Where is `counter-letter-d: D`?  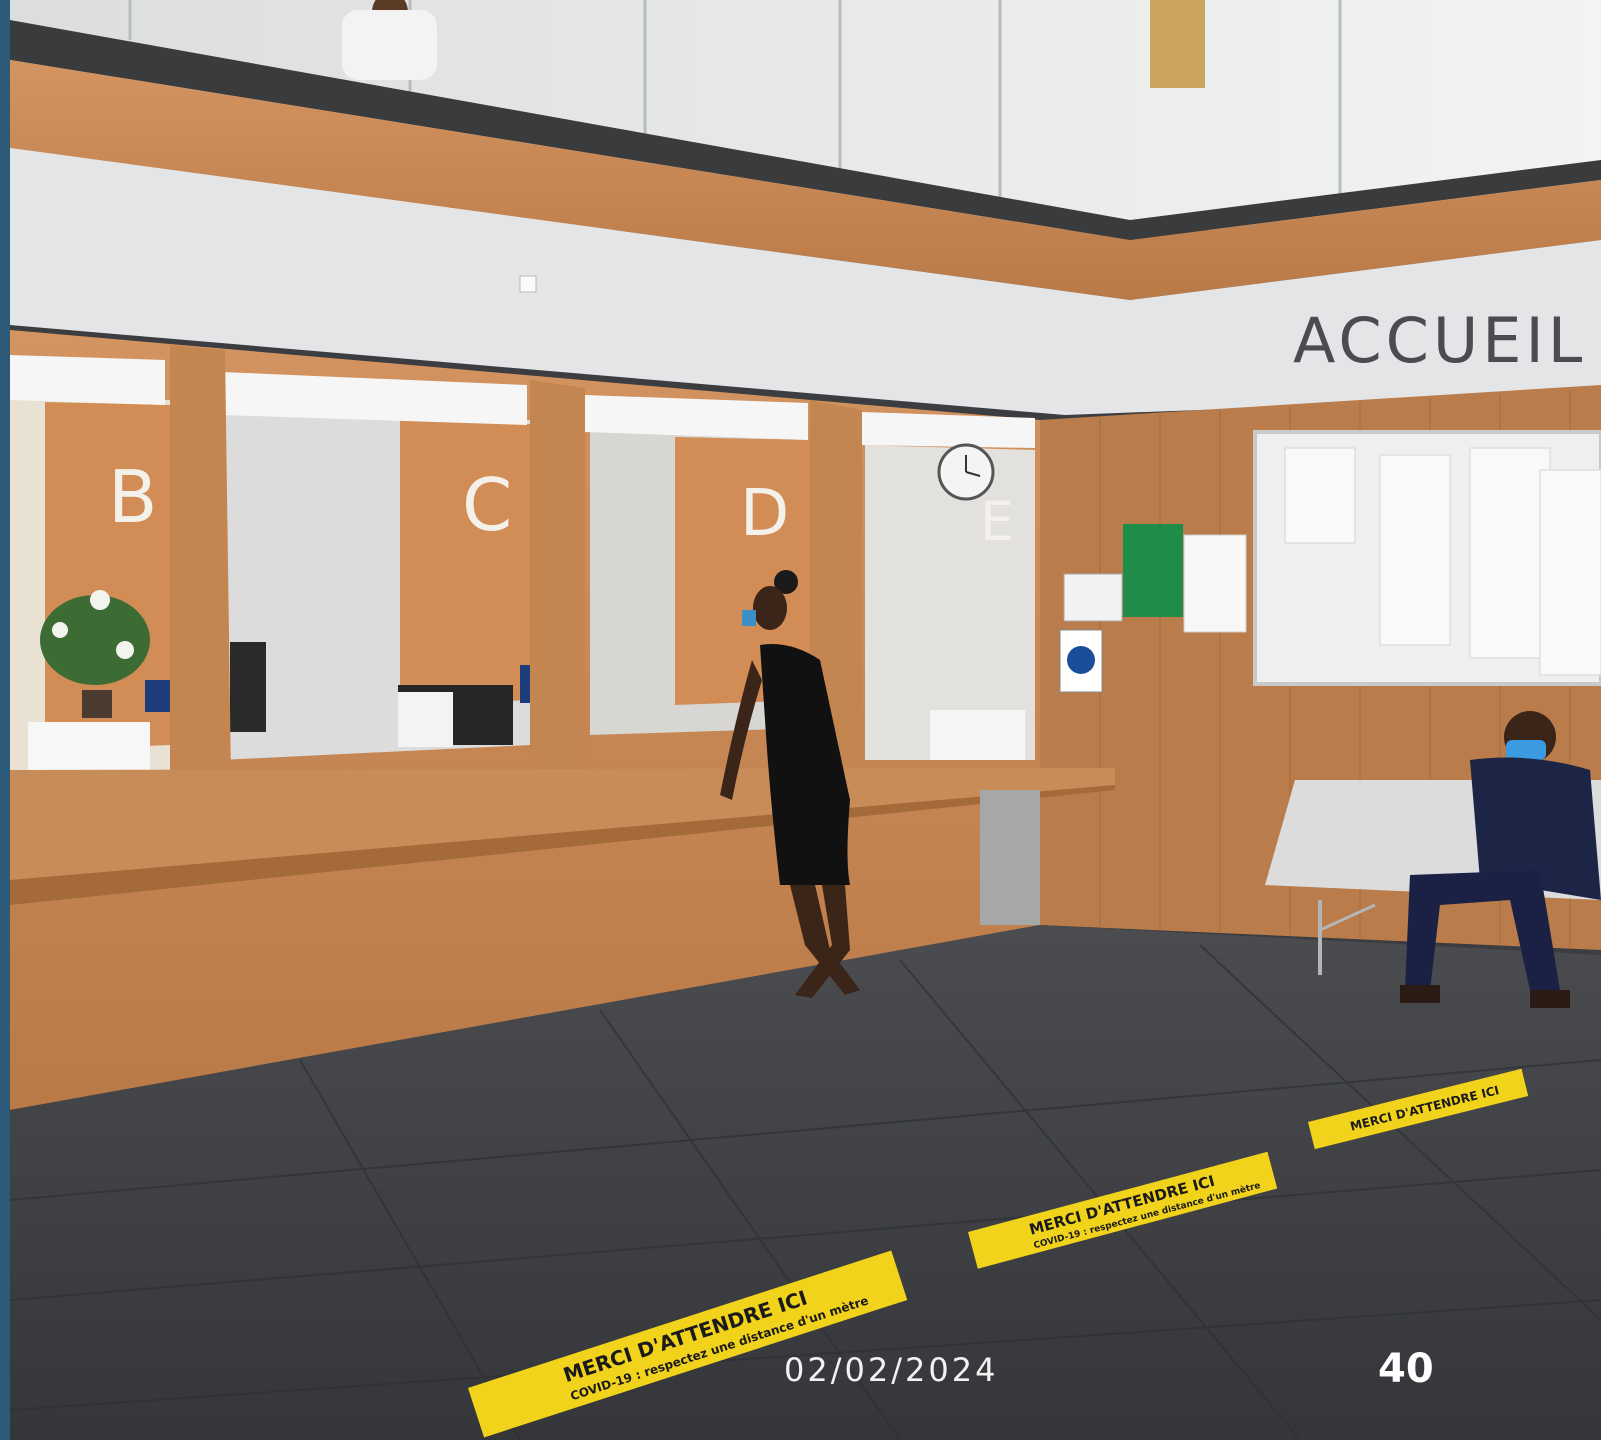 counter-letter-d: D is located at coordinates (764, 514).